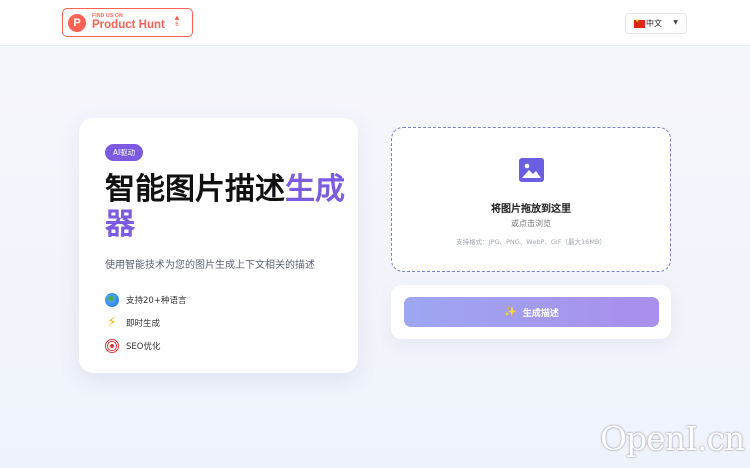 This screenshot has width=750, height=468. I want to click on sparkle-icon: ✨, so click(510, 312).